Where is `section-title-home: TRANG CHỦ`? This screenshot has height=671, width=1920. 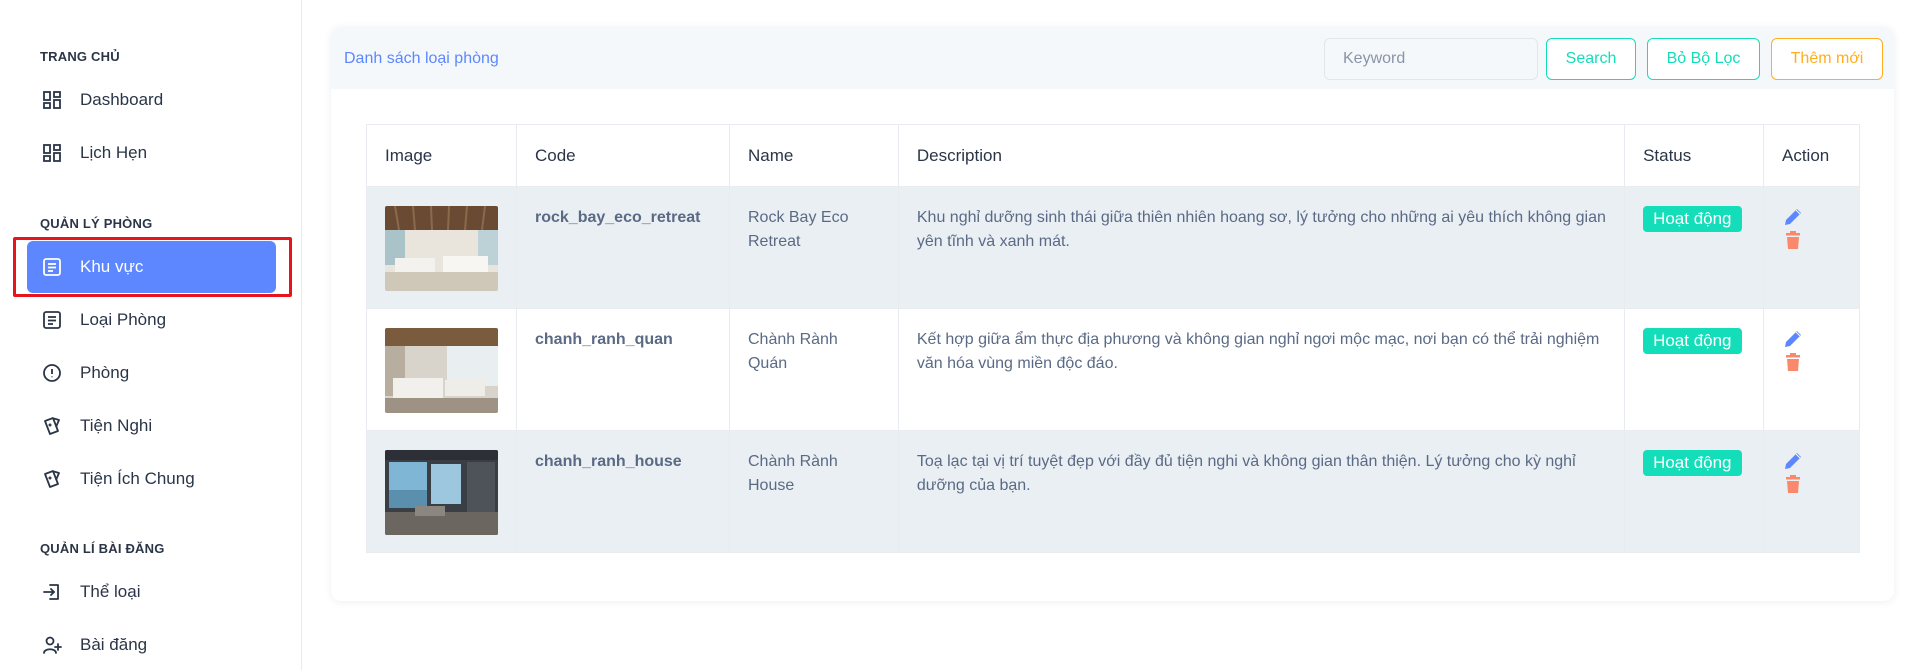
section-title-home: TRANG CHỦ is located at coordinates (80, 56).